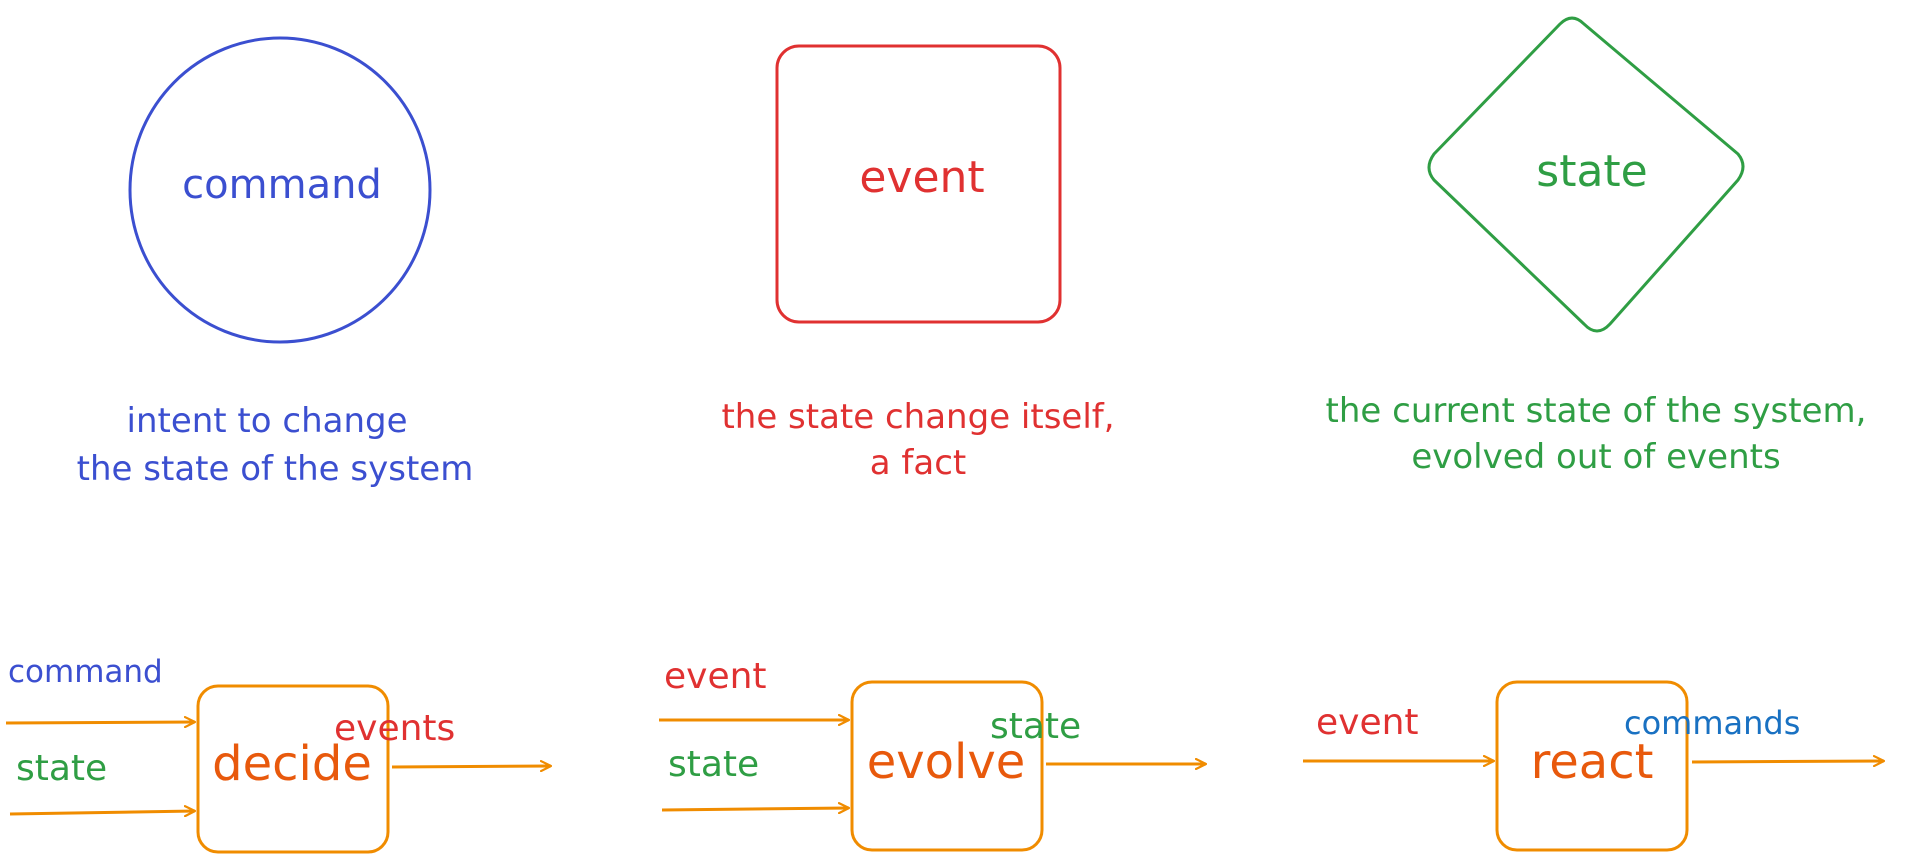 The image size is (1920, 859). Describe the element at coordinates (1591, 171) in the screenshot. I see `state-concept-label: state` at that location.